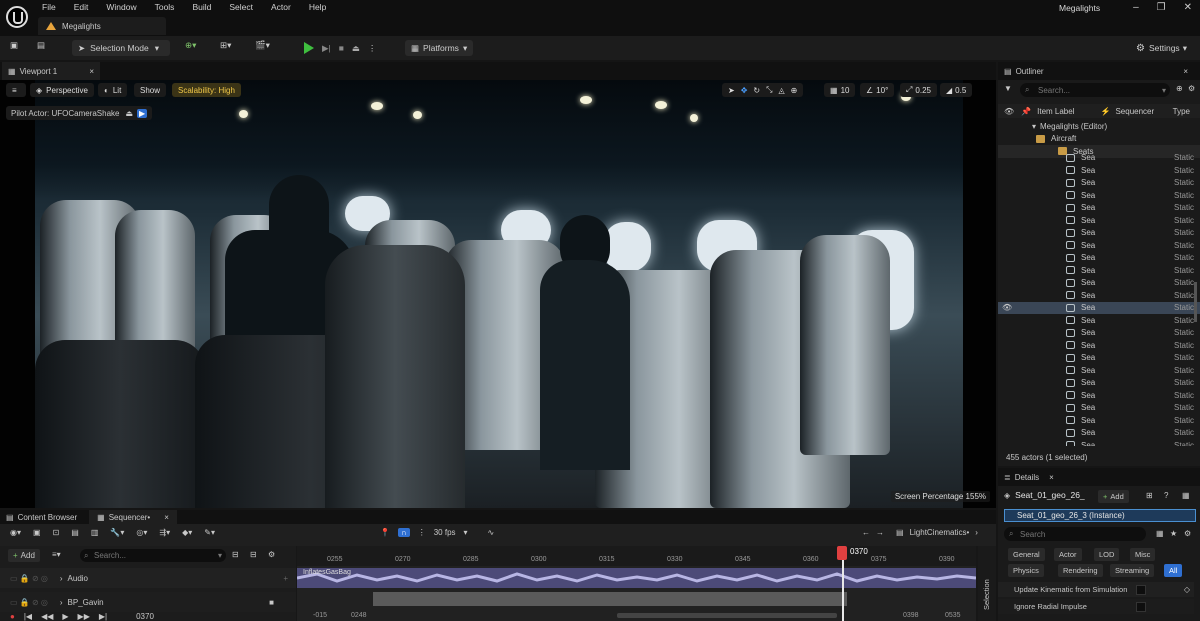  What do you see at coordinates (102, 26) in the screenshot?
I see `project-tab: Megalights` at bounding box center [102, 26].